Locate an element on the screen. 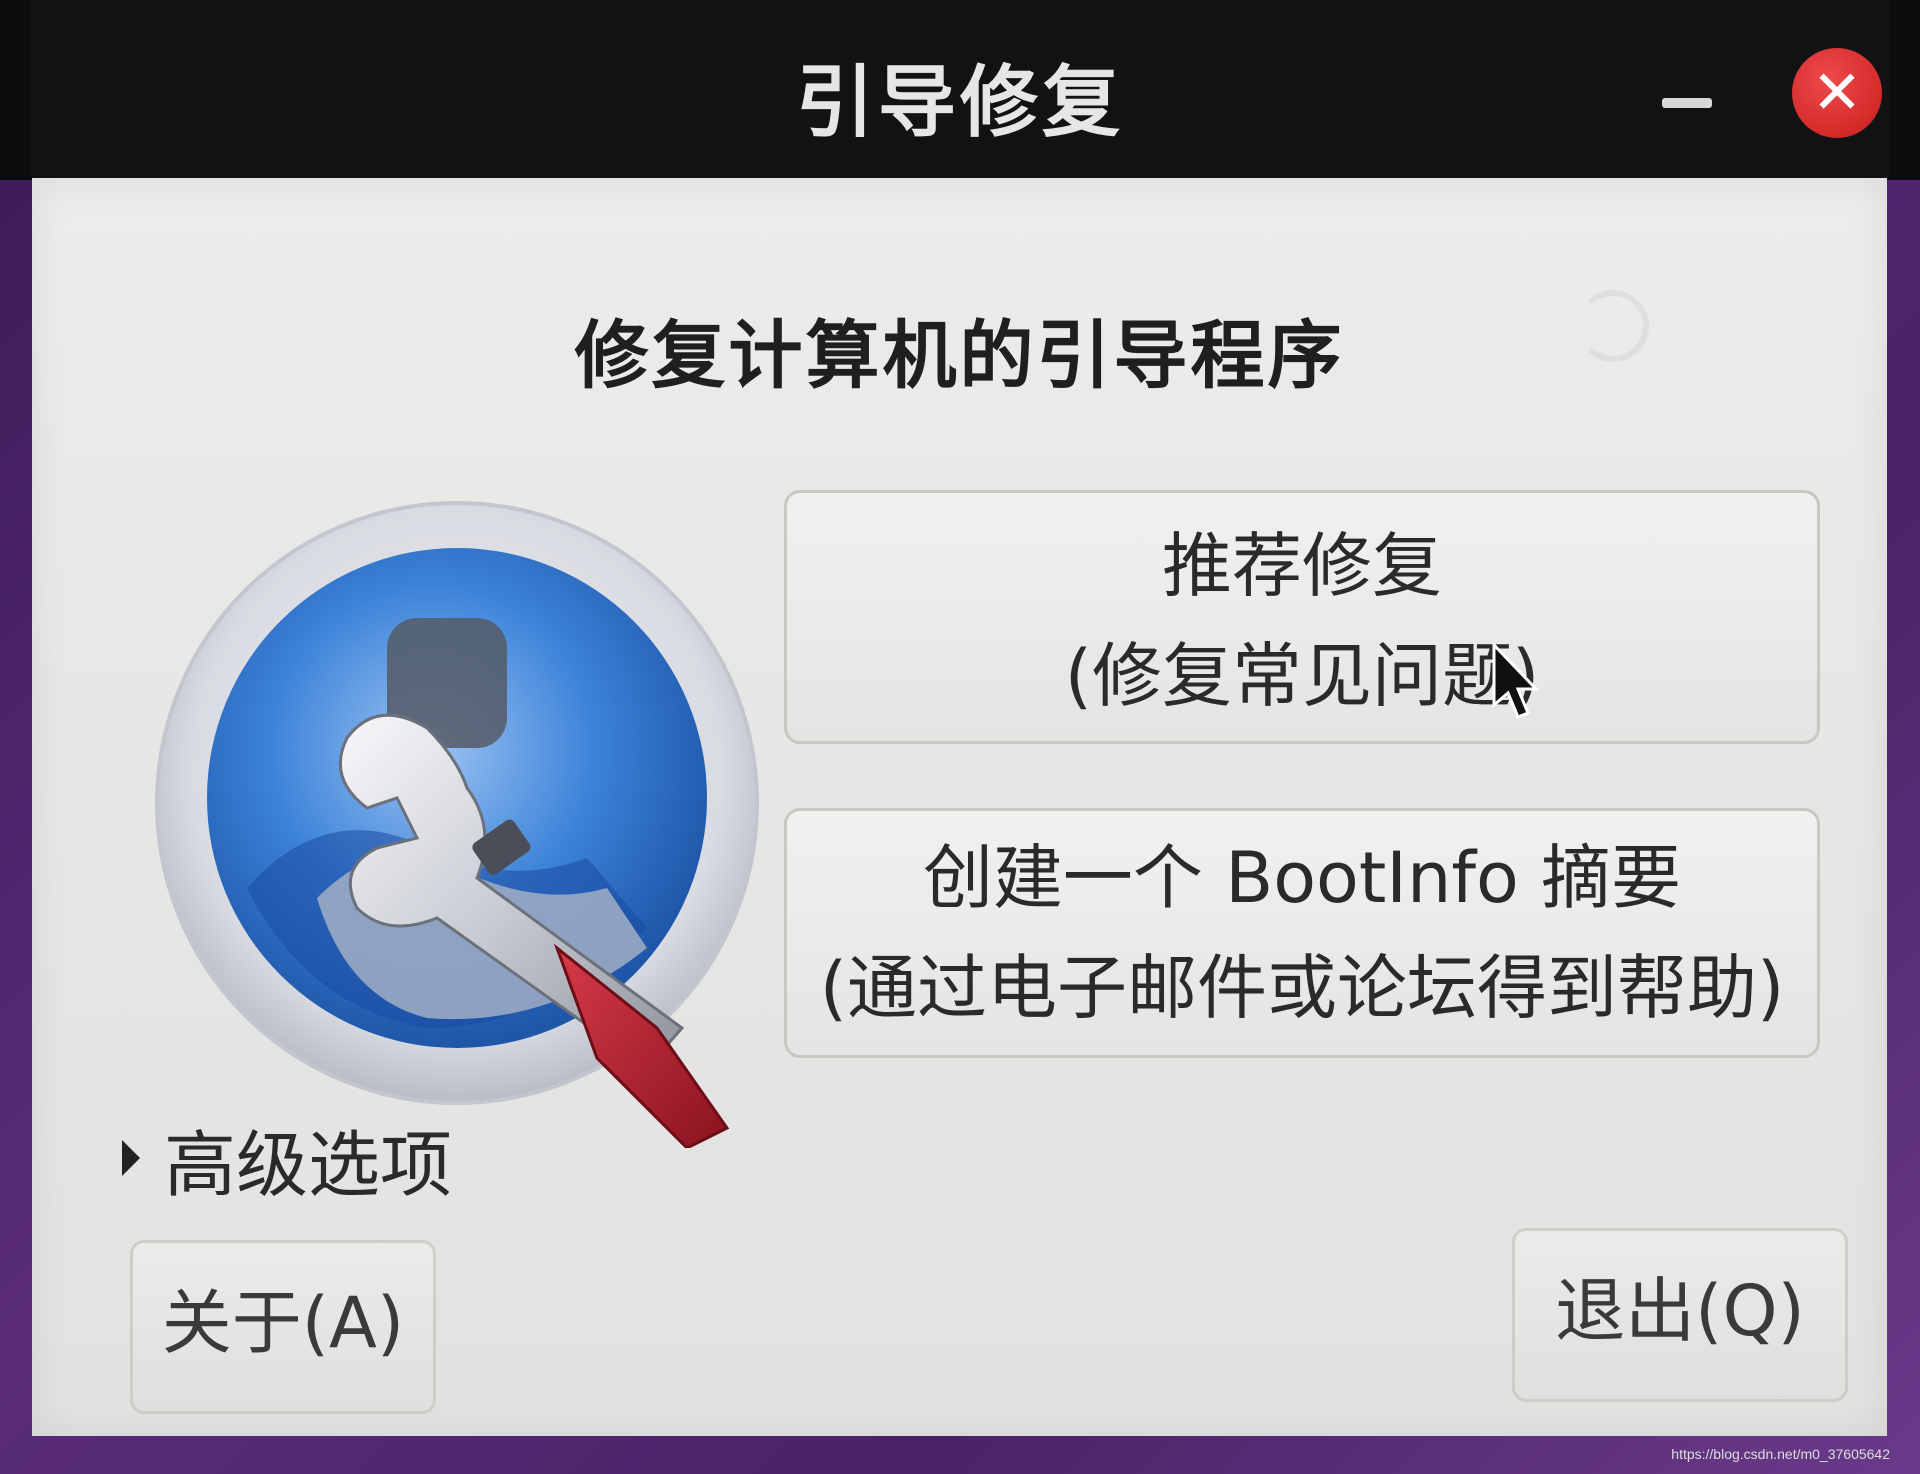 This screenshot has height=1474, width=1920. bootinfo-summary-title: 创建一个 BootInfo 摘要 is located at coordinates (1302, 878).